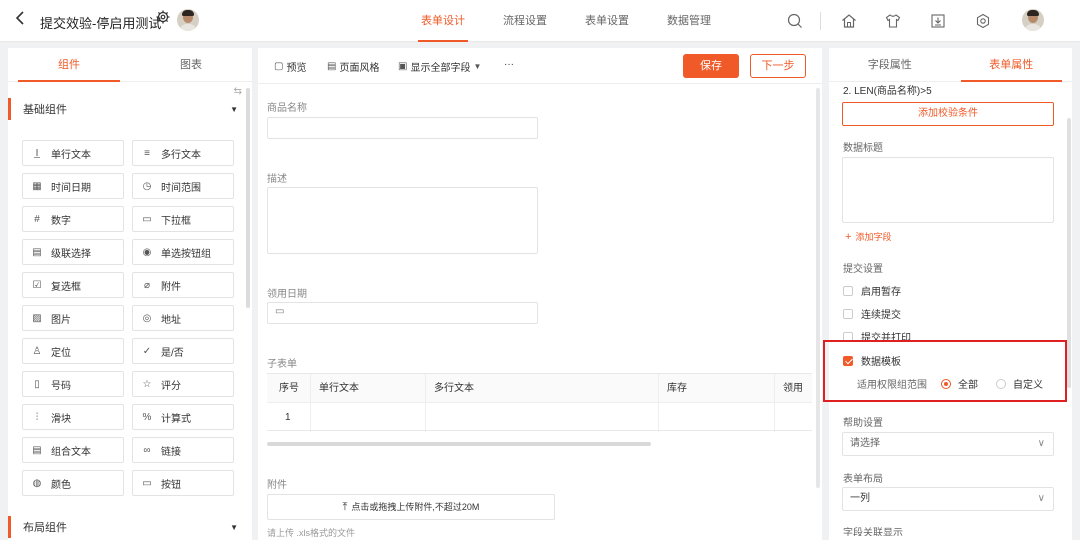 This screenshot has height=540, width=1080. I want to click on component-item: # 数字, so click(73, 219).